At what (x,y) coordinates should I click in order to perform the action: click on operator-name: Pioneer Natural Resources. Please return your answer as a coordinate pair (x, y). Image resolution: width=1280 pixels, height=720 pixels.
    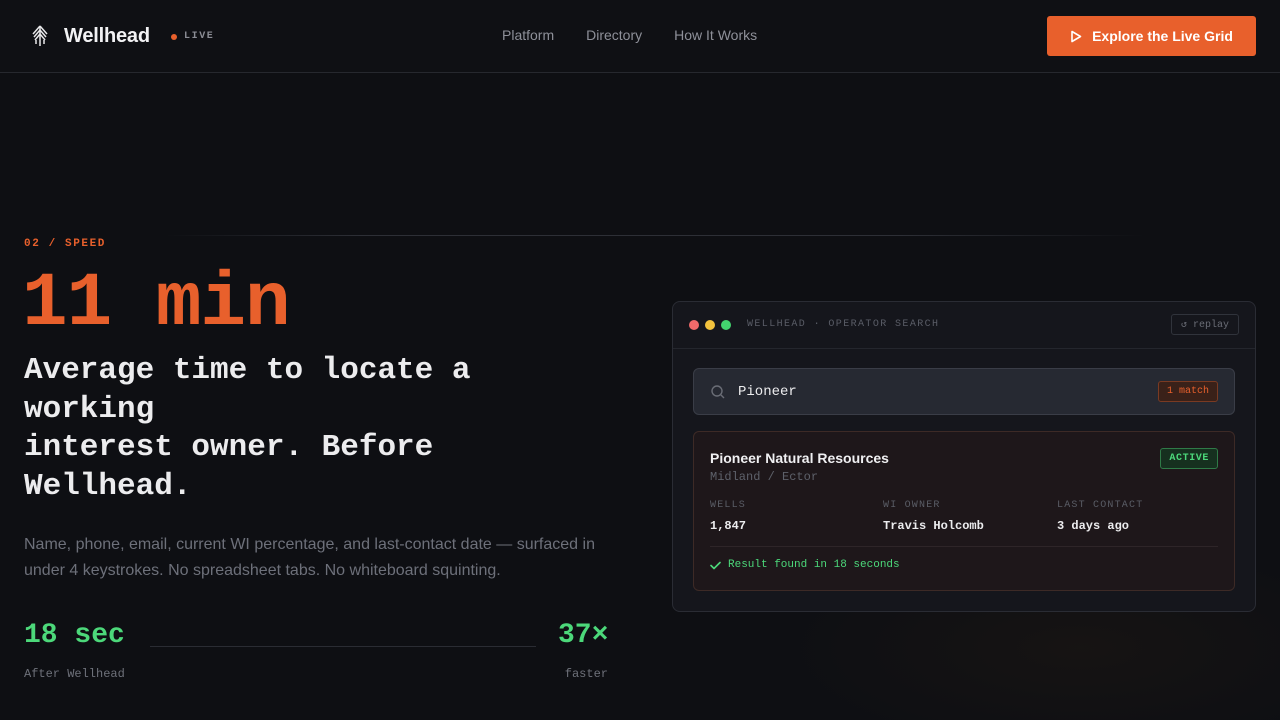
    Looking at the image, I should click on (799, 458).